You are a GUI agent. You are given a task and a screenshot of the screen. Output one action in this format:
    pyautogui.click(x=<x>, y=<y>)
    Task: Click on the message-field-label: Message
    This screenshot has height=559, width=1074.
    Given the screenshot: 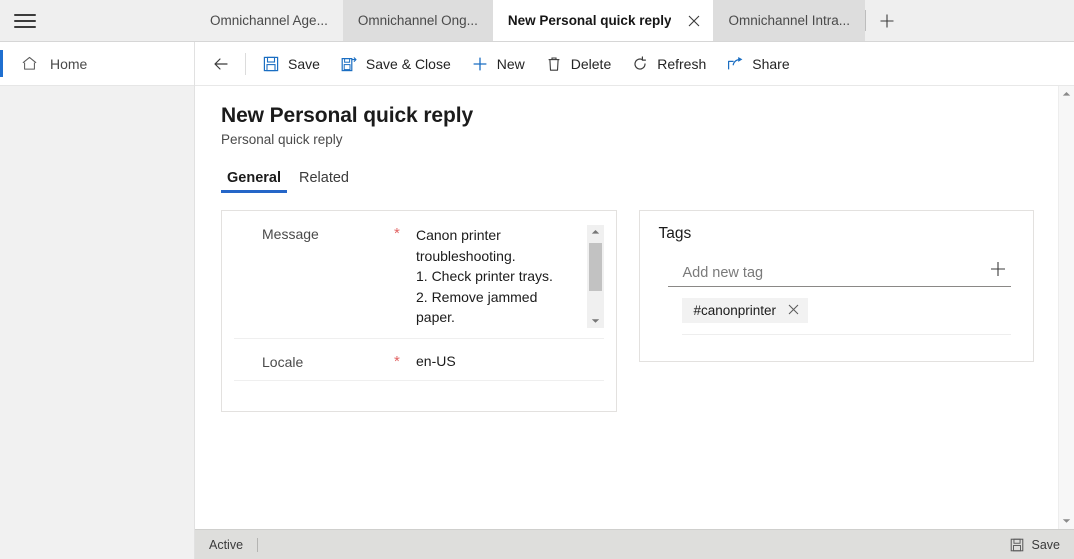 What is the action you would take?
    pyautogui.click(x=290, y=234)
    